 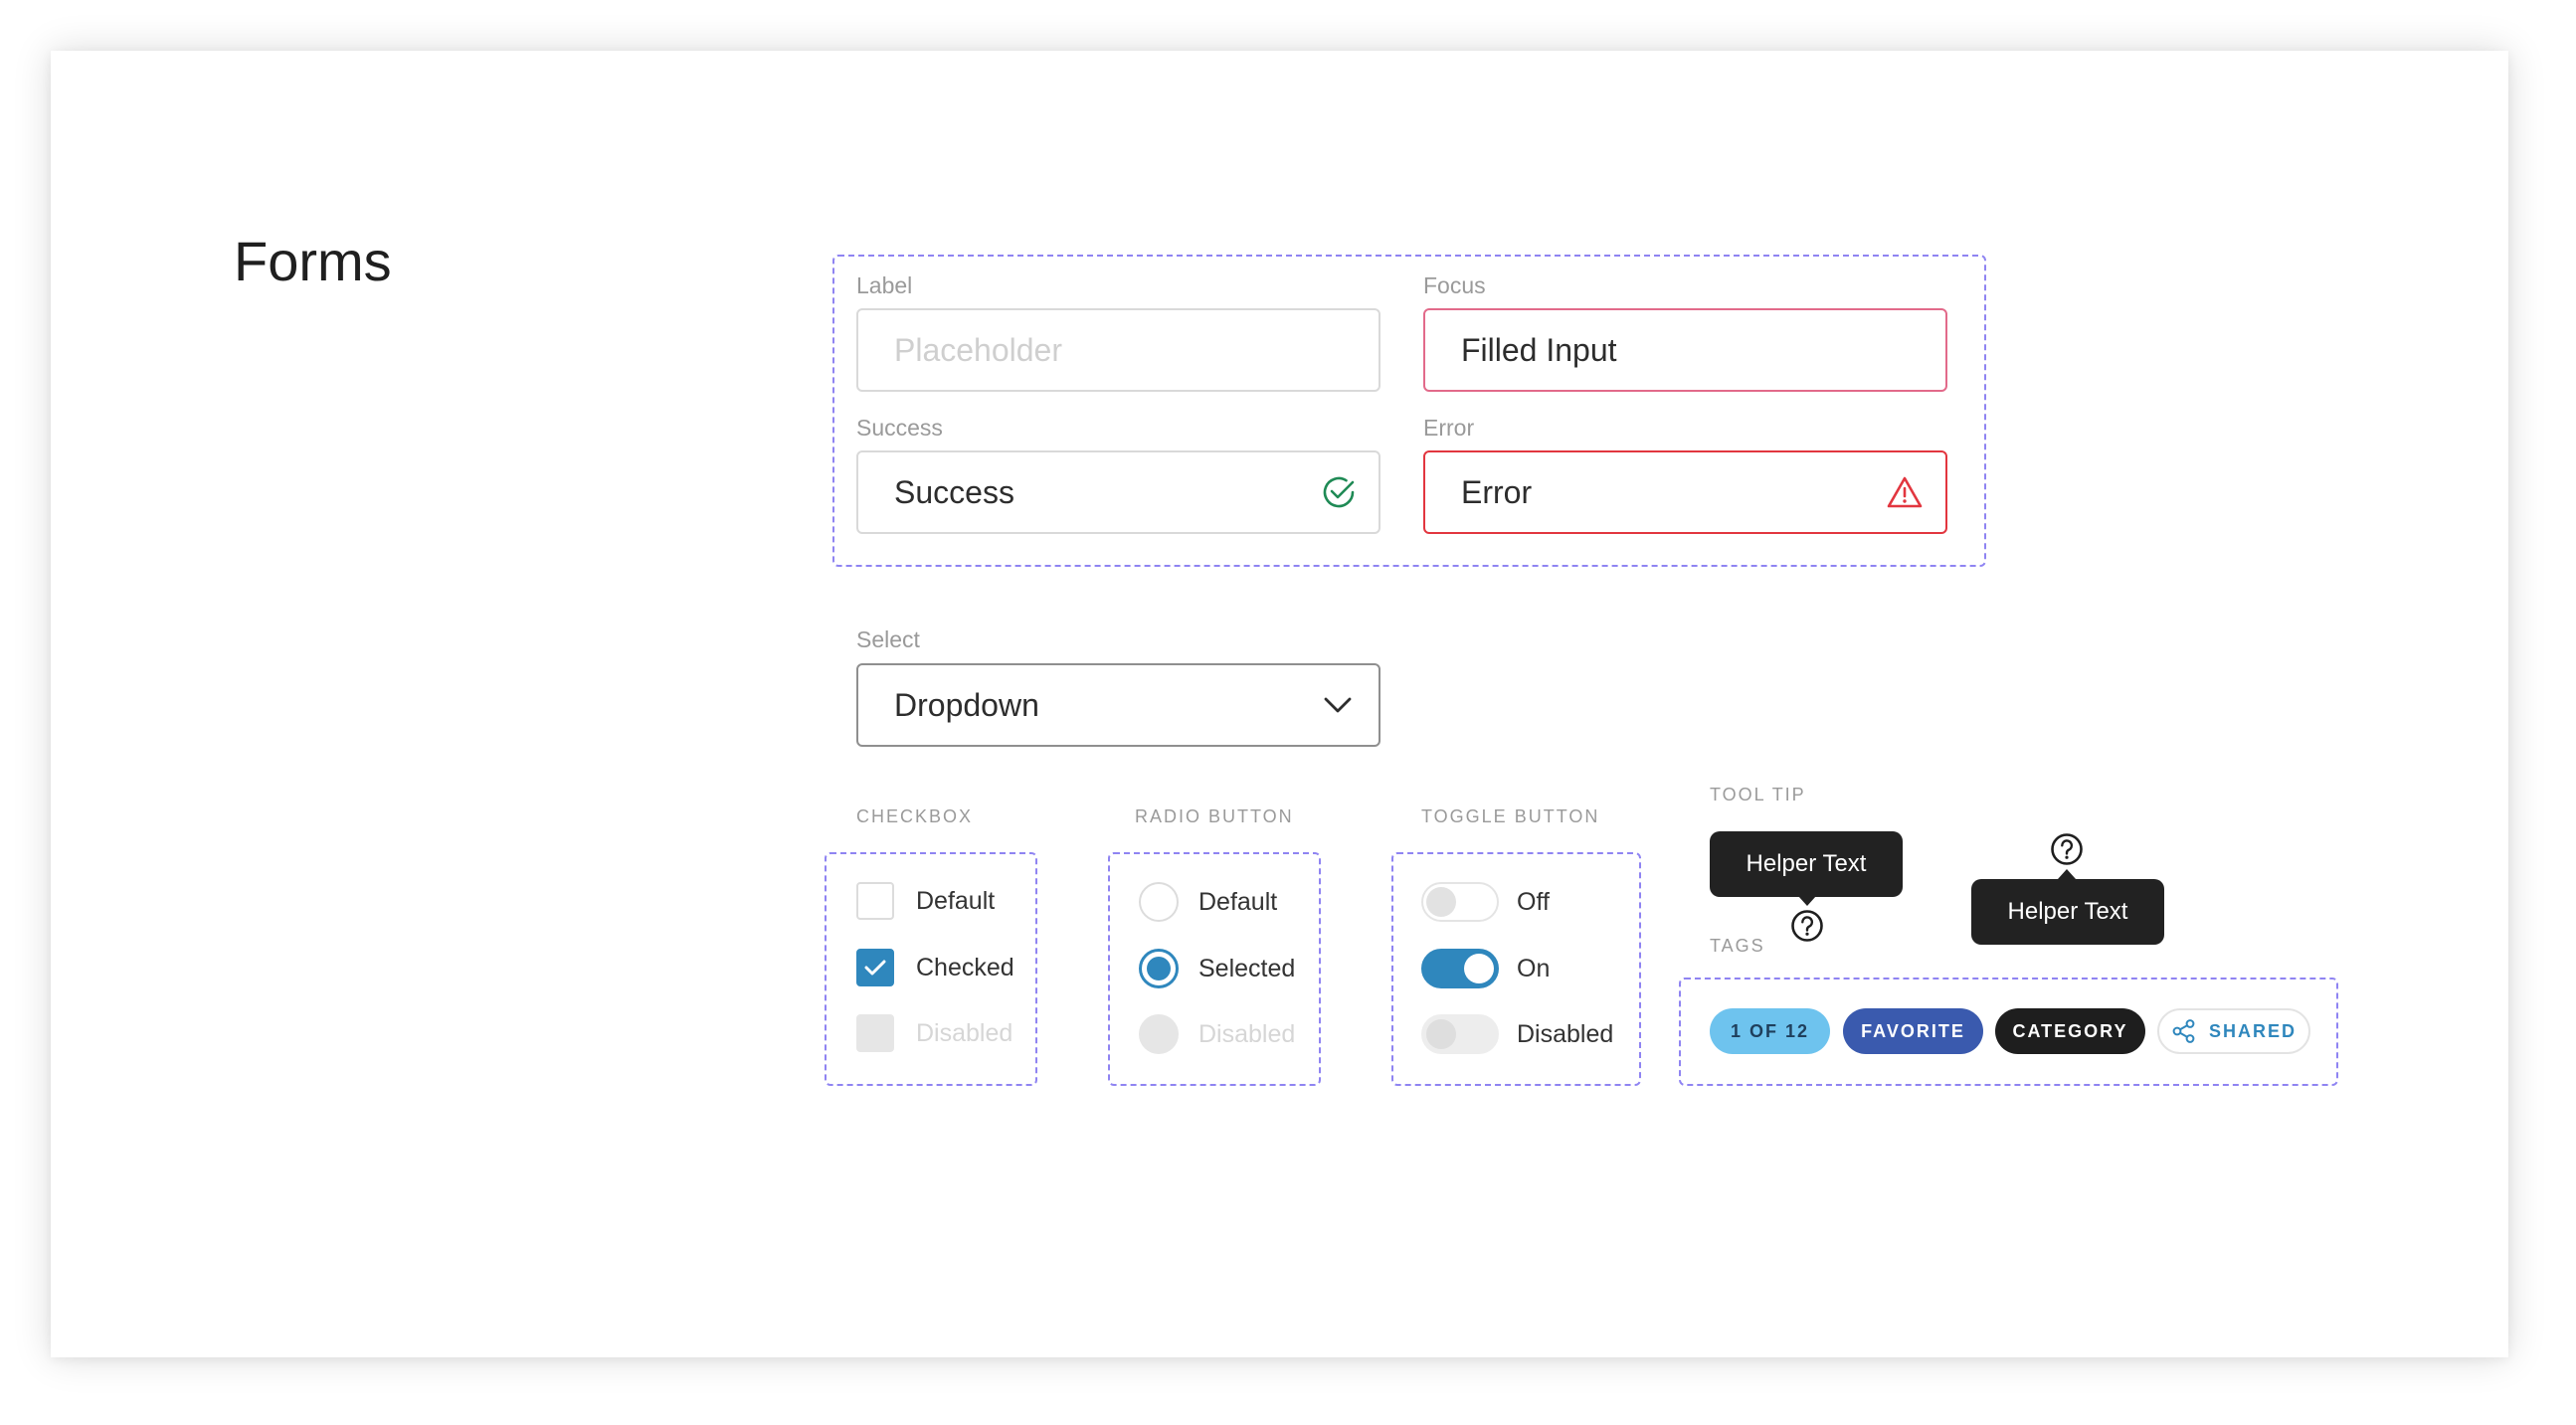 What do you see at coordinates (1510, 816) in the screenshot?
I see `toggle-heading: TOGGLE BUTTON` at bounding box center [1510, 816].